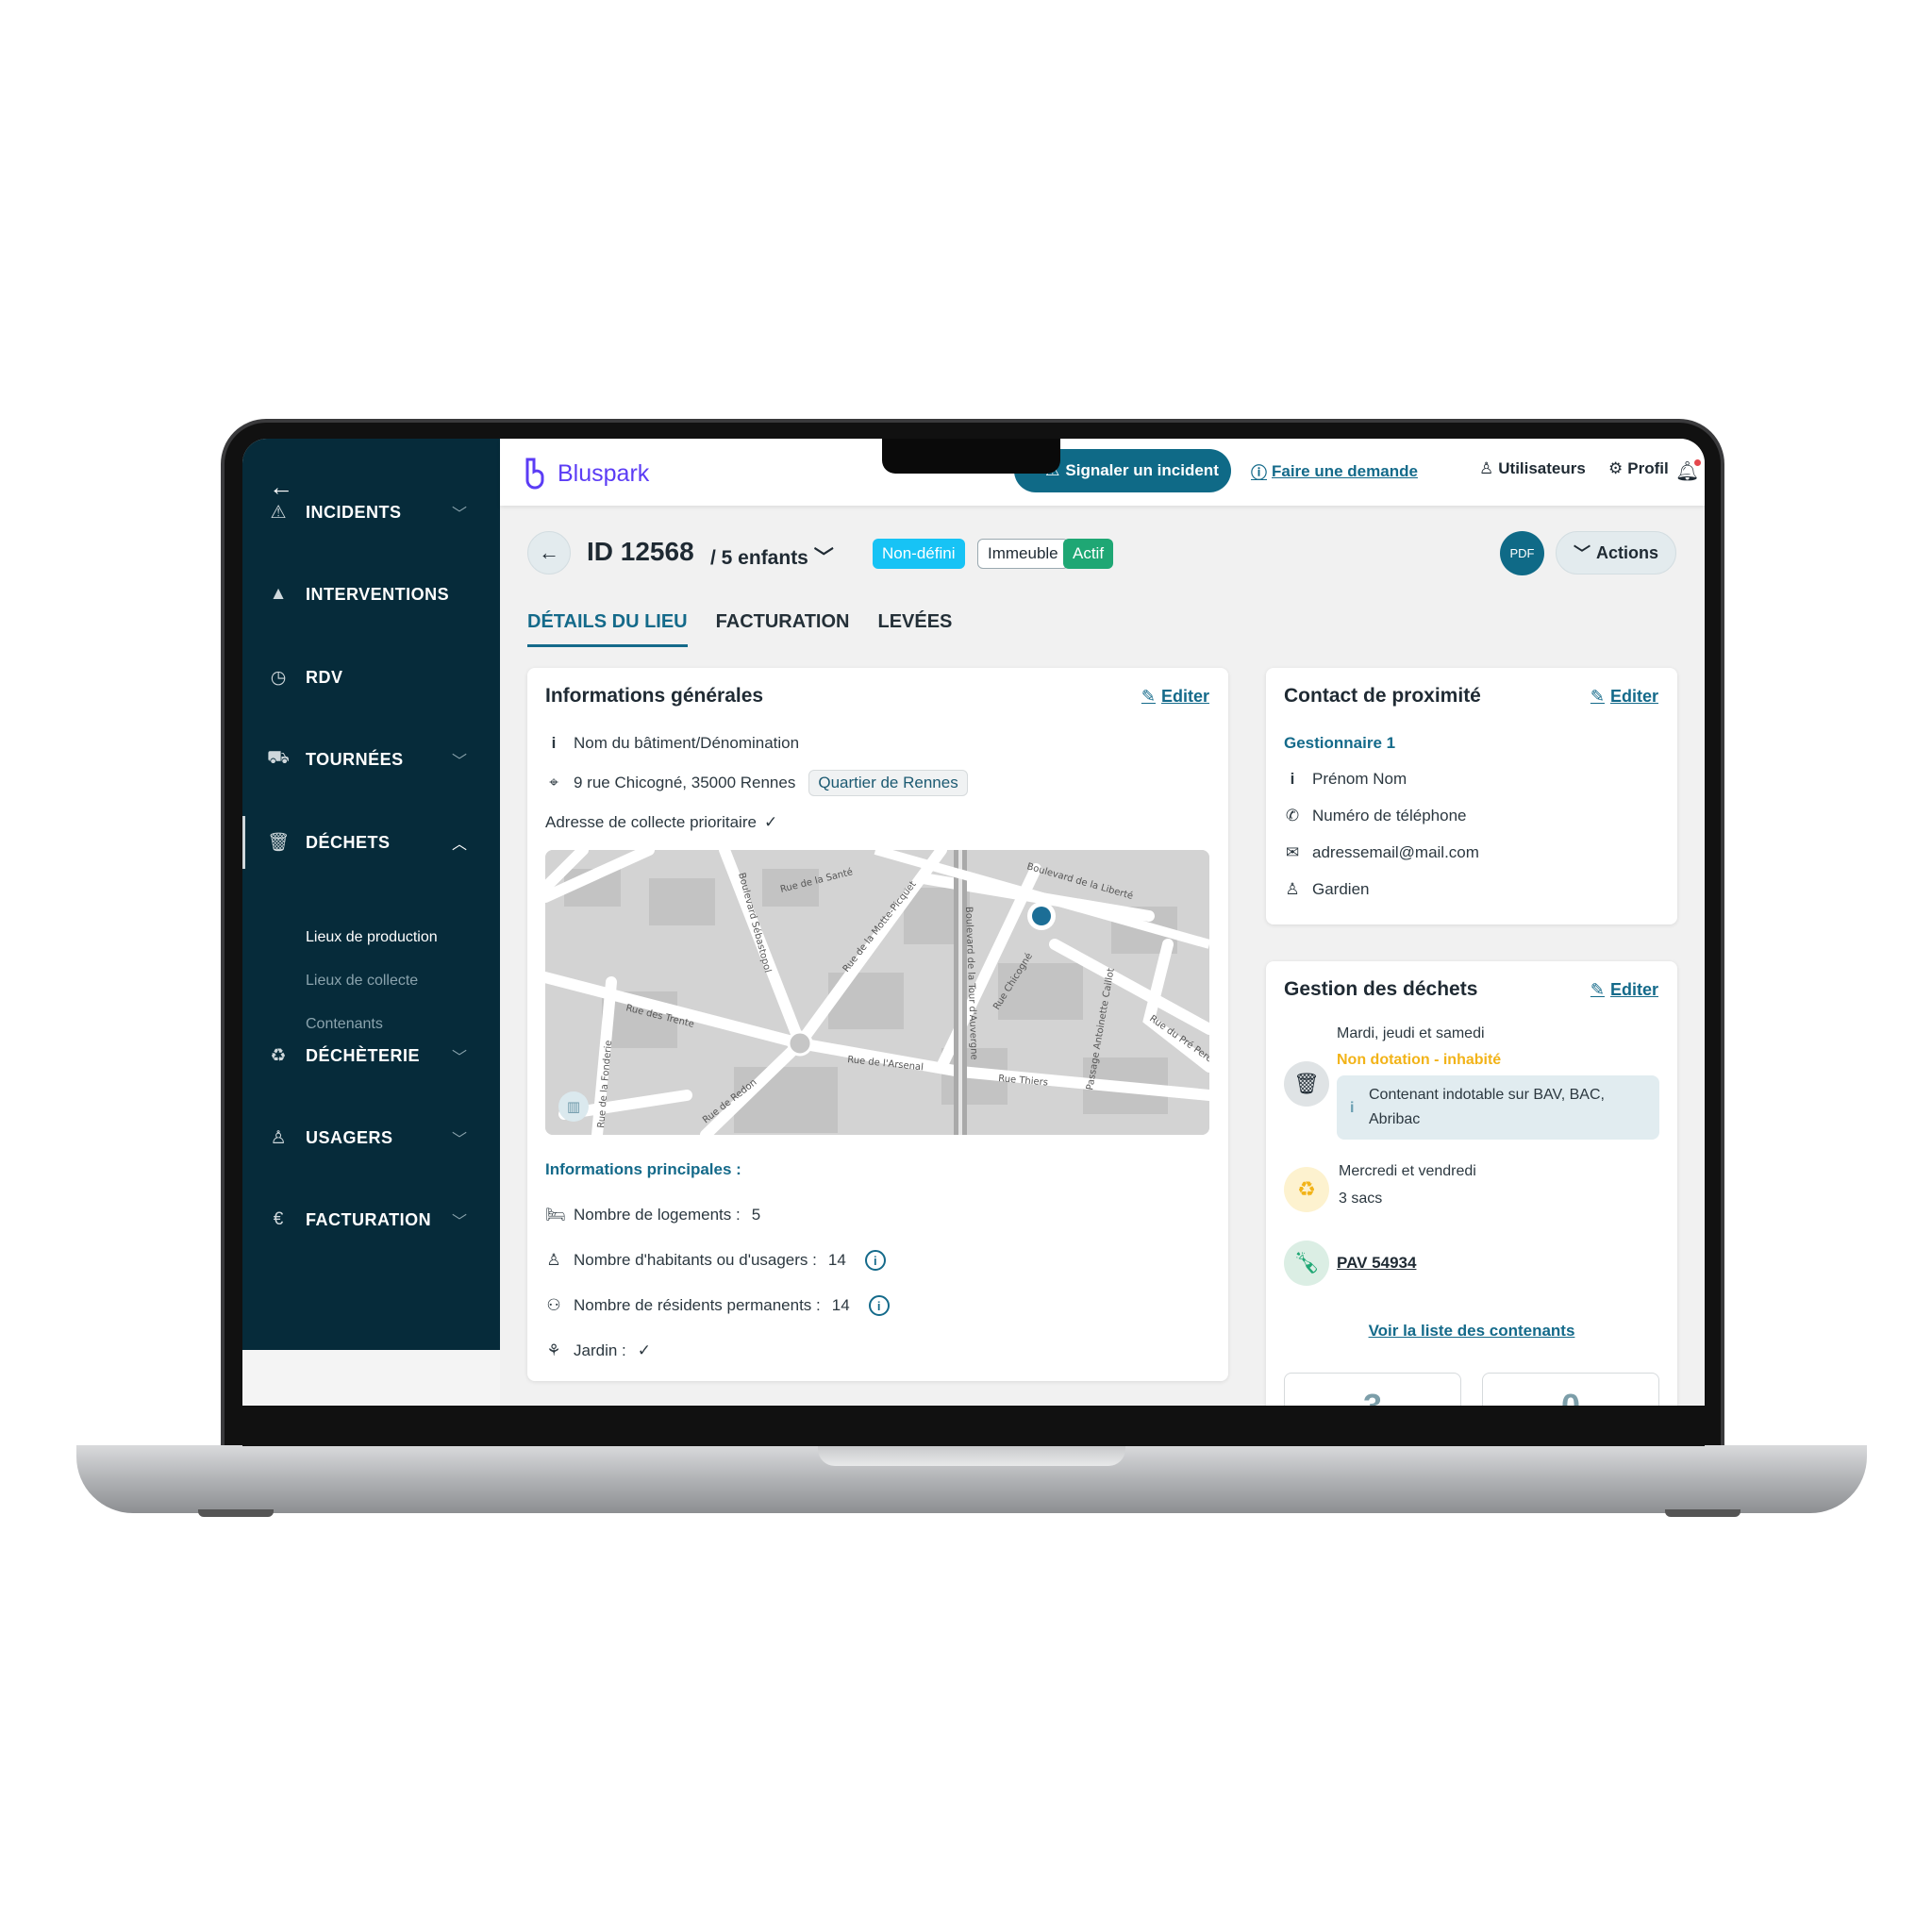  What do you see at coordinates (1702, 1513) in the screenshot?
I see `laptop-foot` at bounding box center [1702, 1513].